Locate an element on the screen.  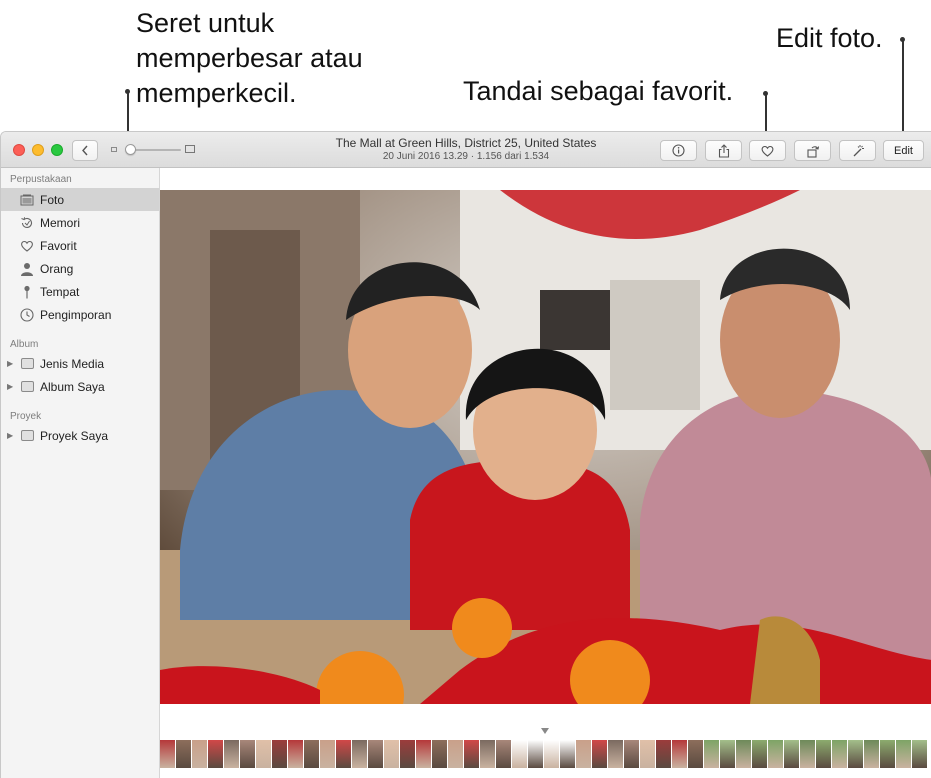
callout-edit: Edit foto. is located at coordinates (829, 38).